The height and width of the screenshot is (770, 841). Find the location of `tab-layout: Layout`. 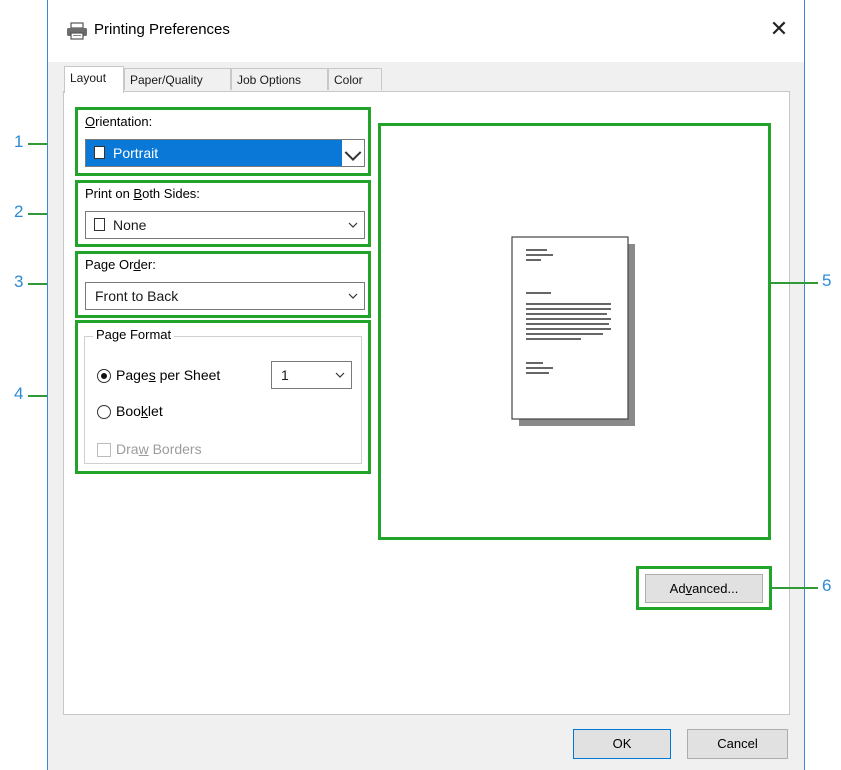

tab-layout: Layout is located at coordinates (94, 79).